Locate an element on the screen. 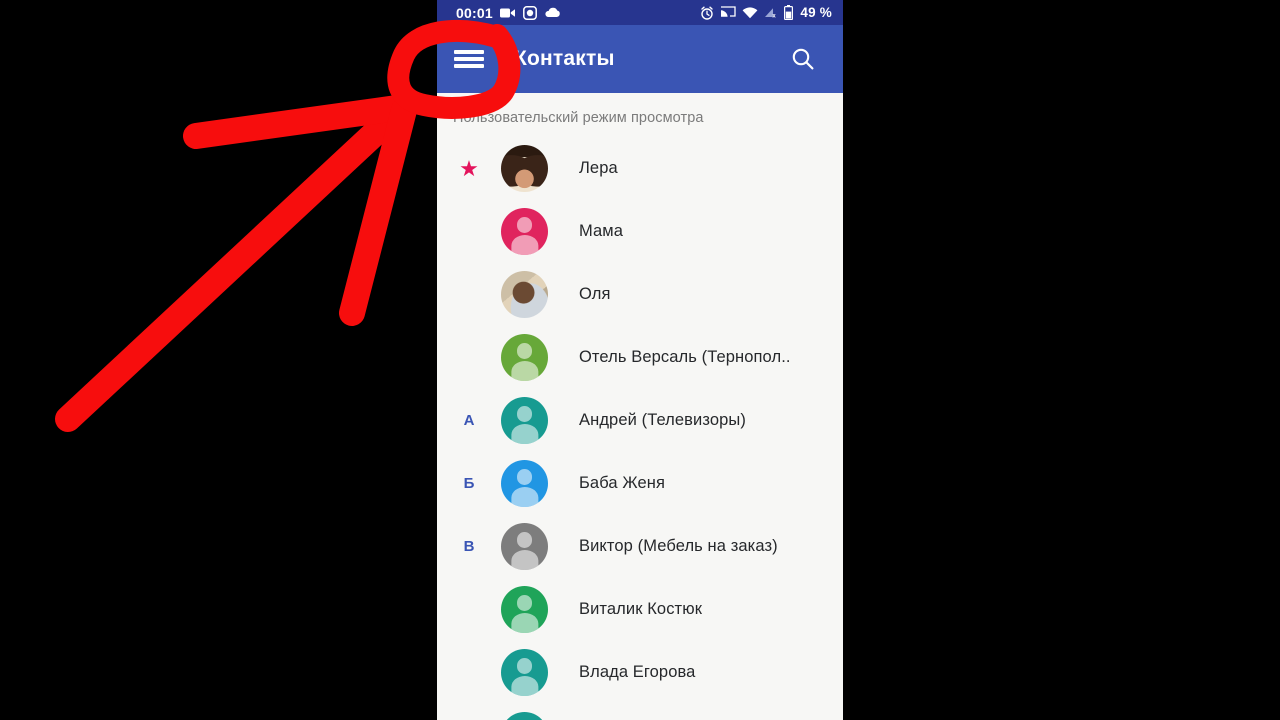 The image size is (1280, 720). contact-name: Влада Егорова is located at coordinates (637, 672).